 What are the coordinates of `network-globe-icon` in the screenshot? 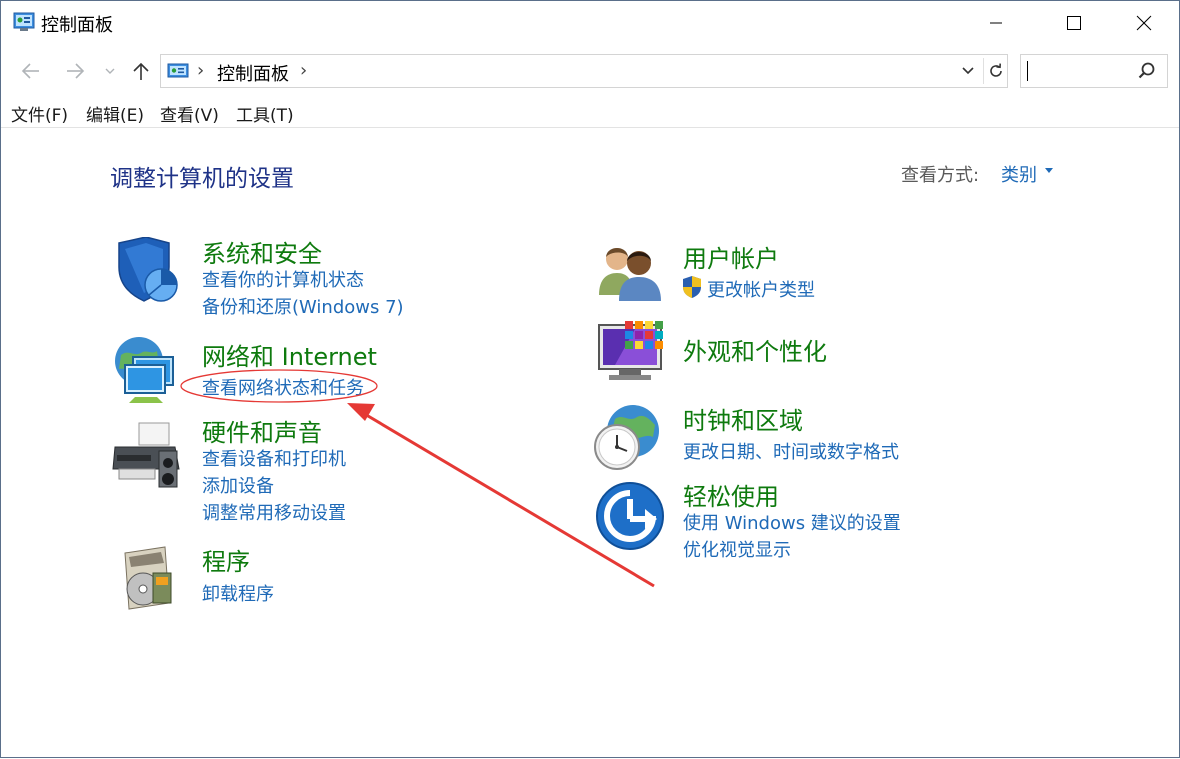 It's located at (146, 370).